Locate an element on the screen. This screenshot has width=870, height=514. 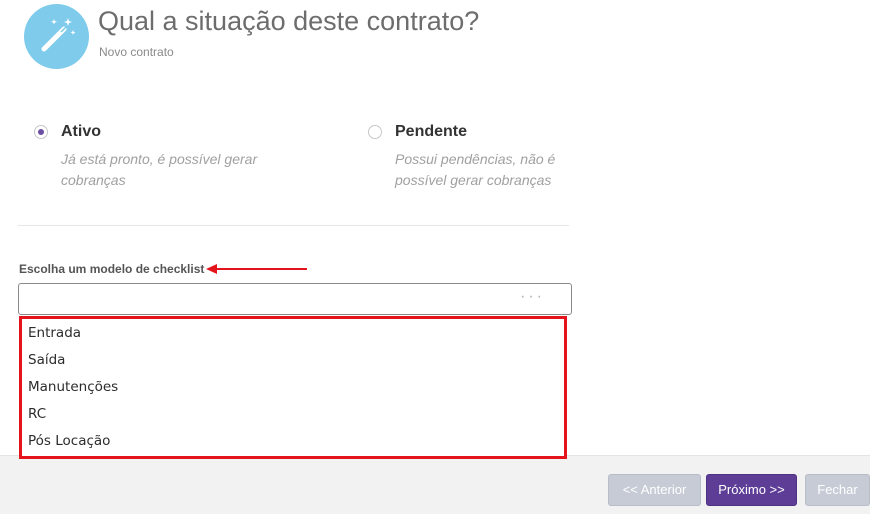
dropdown-option: Manutenções is located at coordinates (73, 387).